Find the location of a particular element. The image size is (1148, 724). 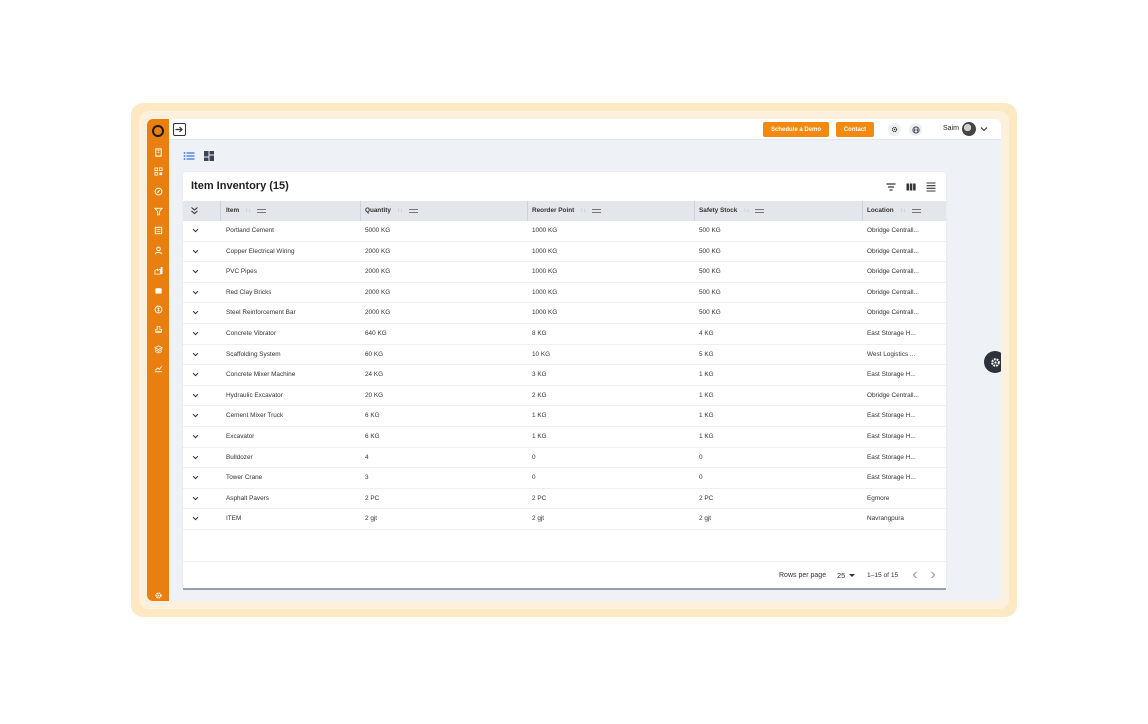

cell-item: Tower Crane is located at coordinates (244, 478).